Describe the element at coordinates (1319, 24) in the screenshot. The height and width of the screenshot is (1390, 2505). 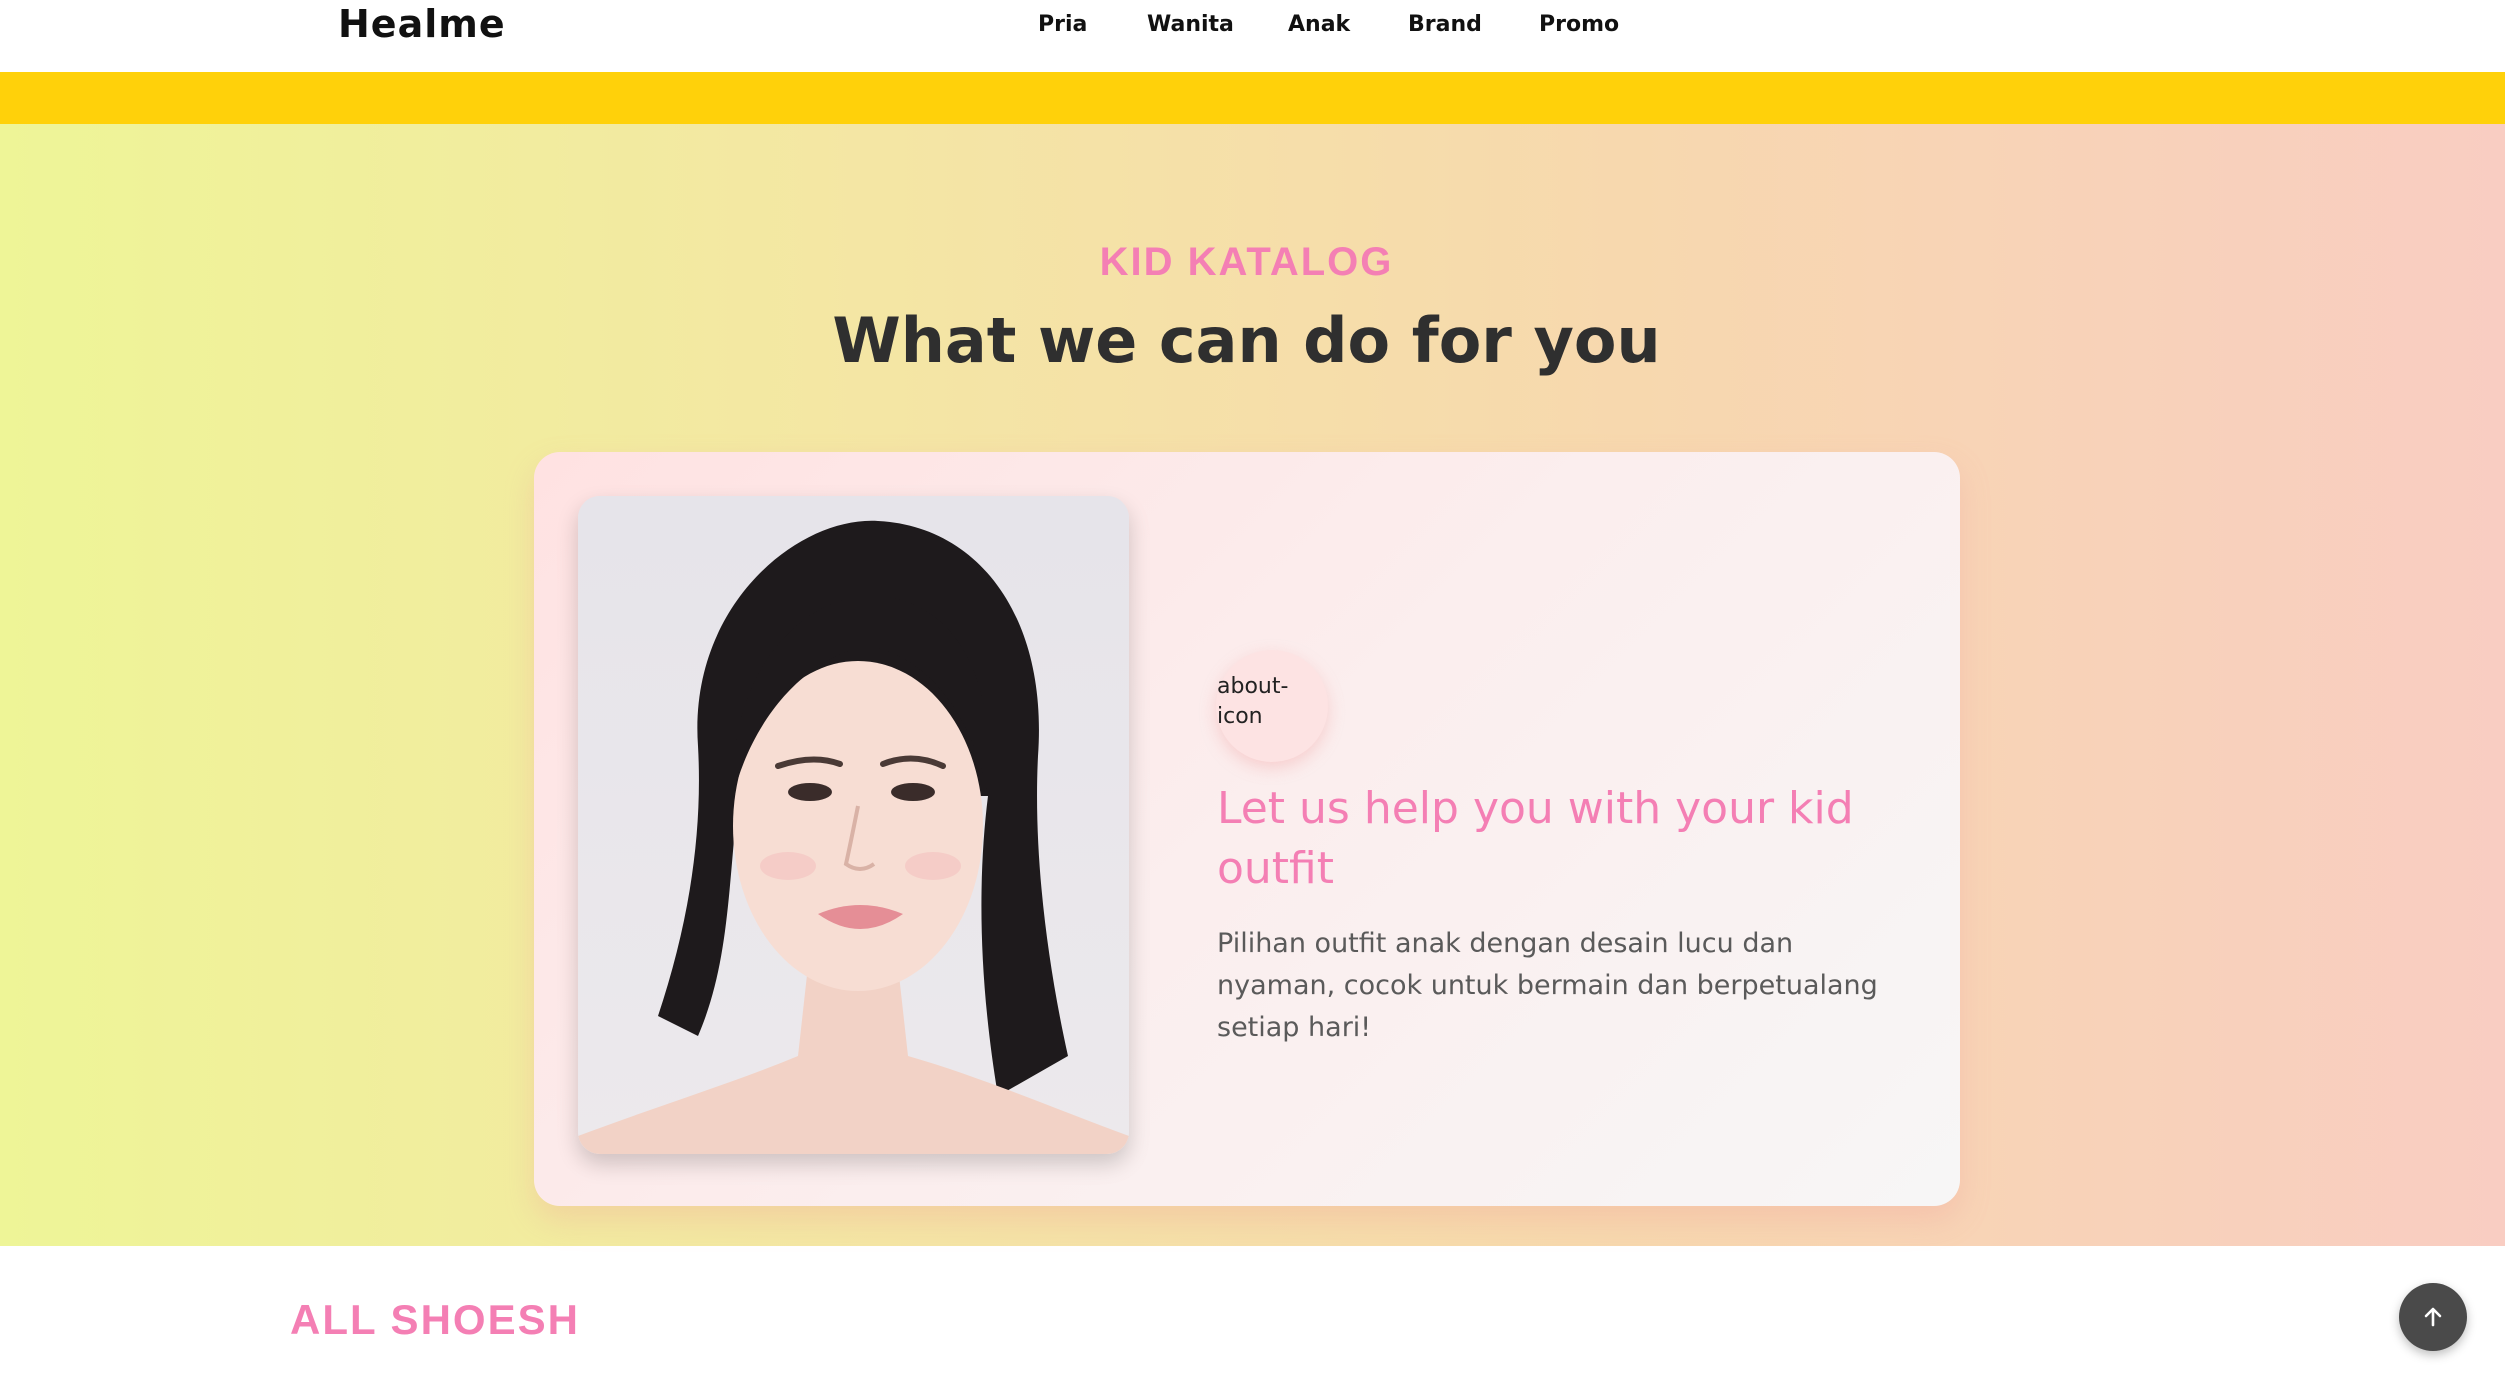
I see `nav-link-anak: Anak` at that location.